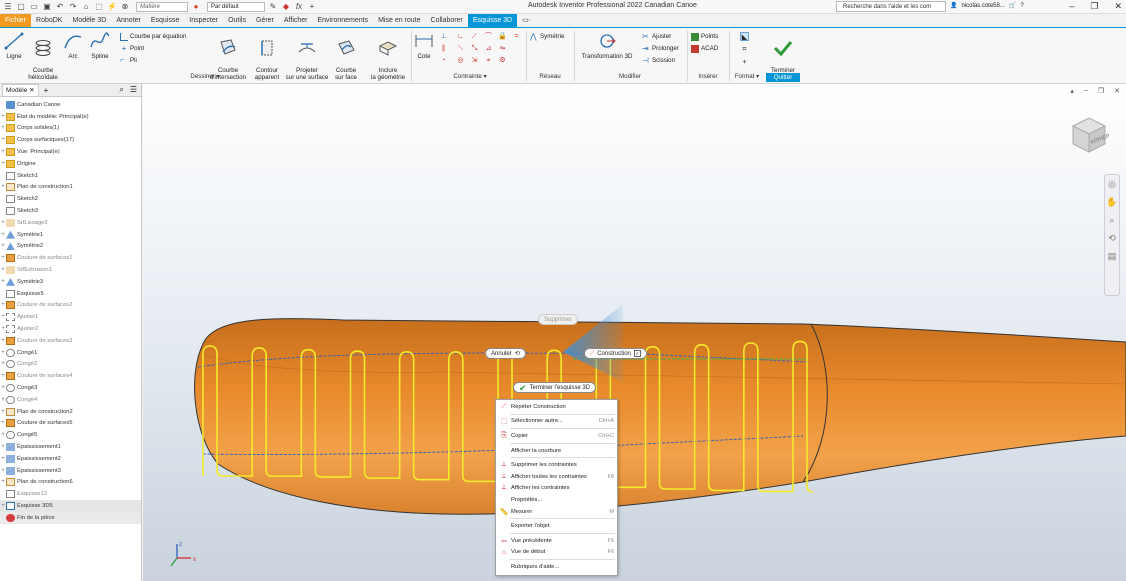 This screenshot has width=1126, height=581. What do you see at coordinates (265, 20) in the screenshot?
I see `tab-g-rer: Gérer` at bounding box center [265, 20].